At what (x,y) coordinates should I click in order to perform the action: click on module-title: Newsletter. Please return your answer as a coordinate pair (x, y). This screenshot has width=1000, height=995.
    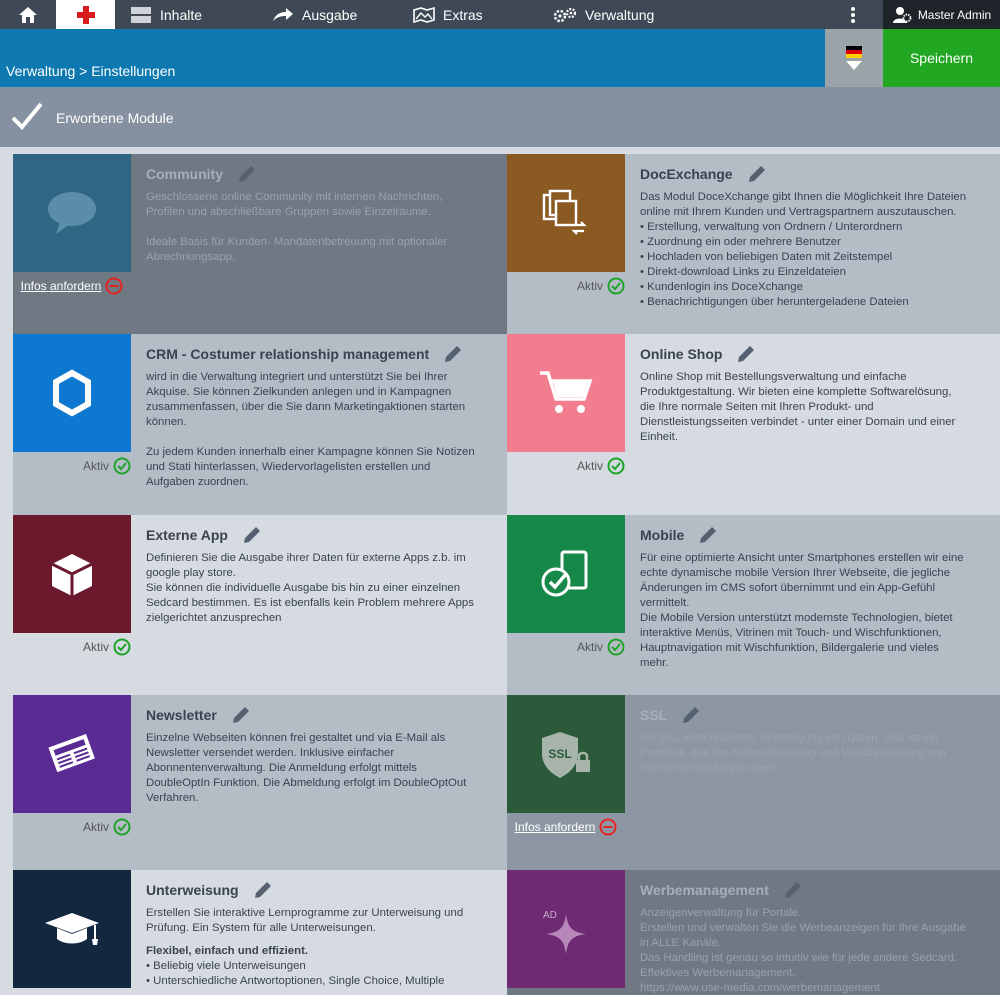
    Looking at the image, I should click on (318, 715).